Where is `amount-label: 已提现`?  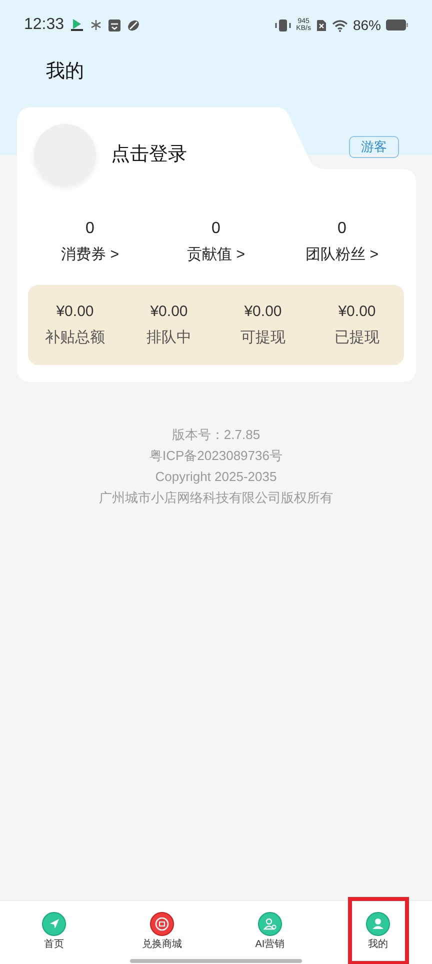
amount-label: 已提现 is located at coordinates (357, 338).